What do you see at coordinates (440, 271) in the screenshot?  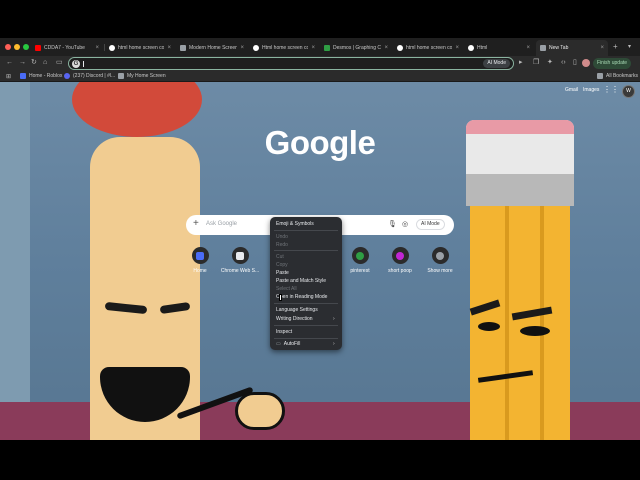 I see `shortcut-label: Show more` at bounding box center [440, 271].